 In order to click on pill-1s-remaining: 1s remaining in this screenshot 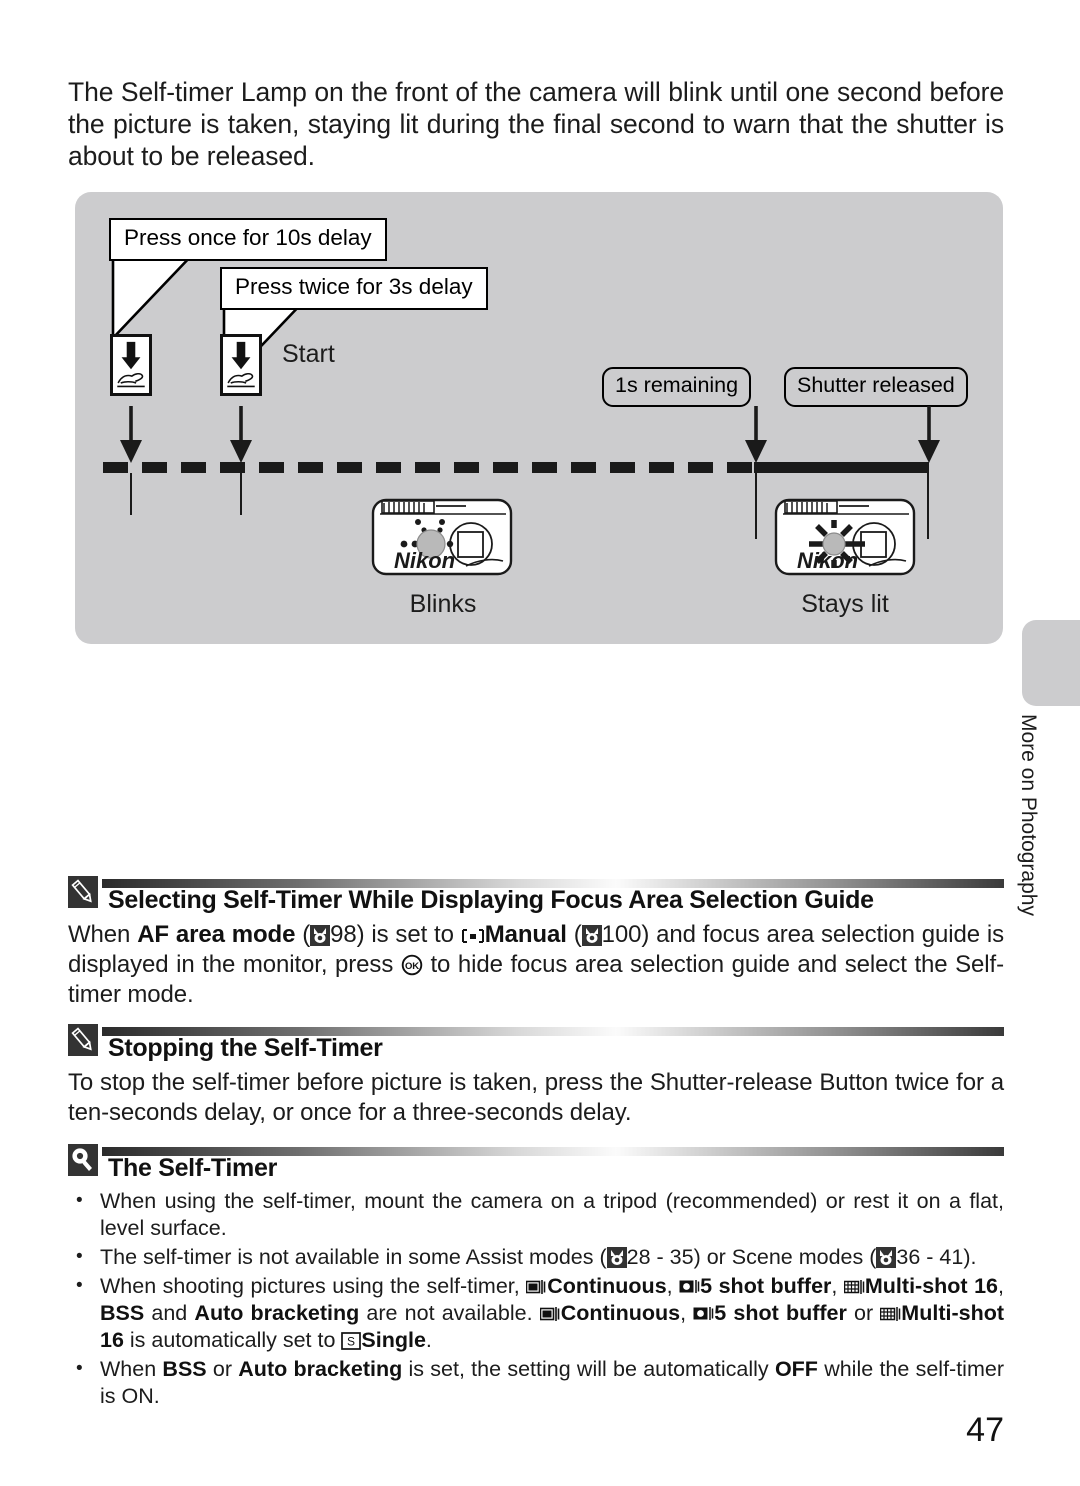, I will do `click(677, 387)`.